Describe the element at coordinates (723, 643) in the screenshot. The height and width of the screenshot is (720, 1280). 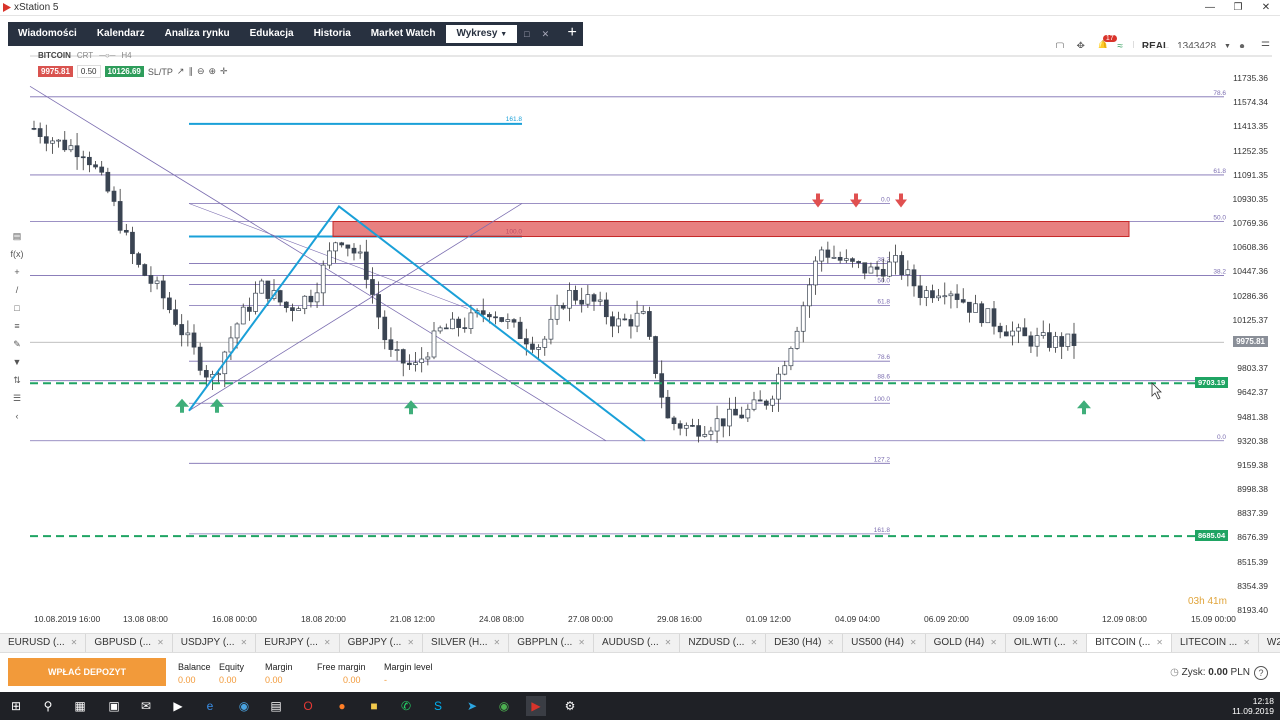
I see `instrument-tab: NZDUSD (... ✕` at that location.